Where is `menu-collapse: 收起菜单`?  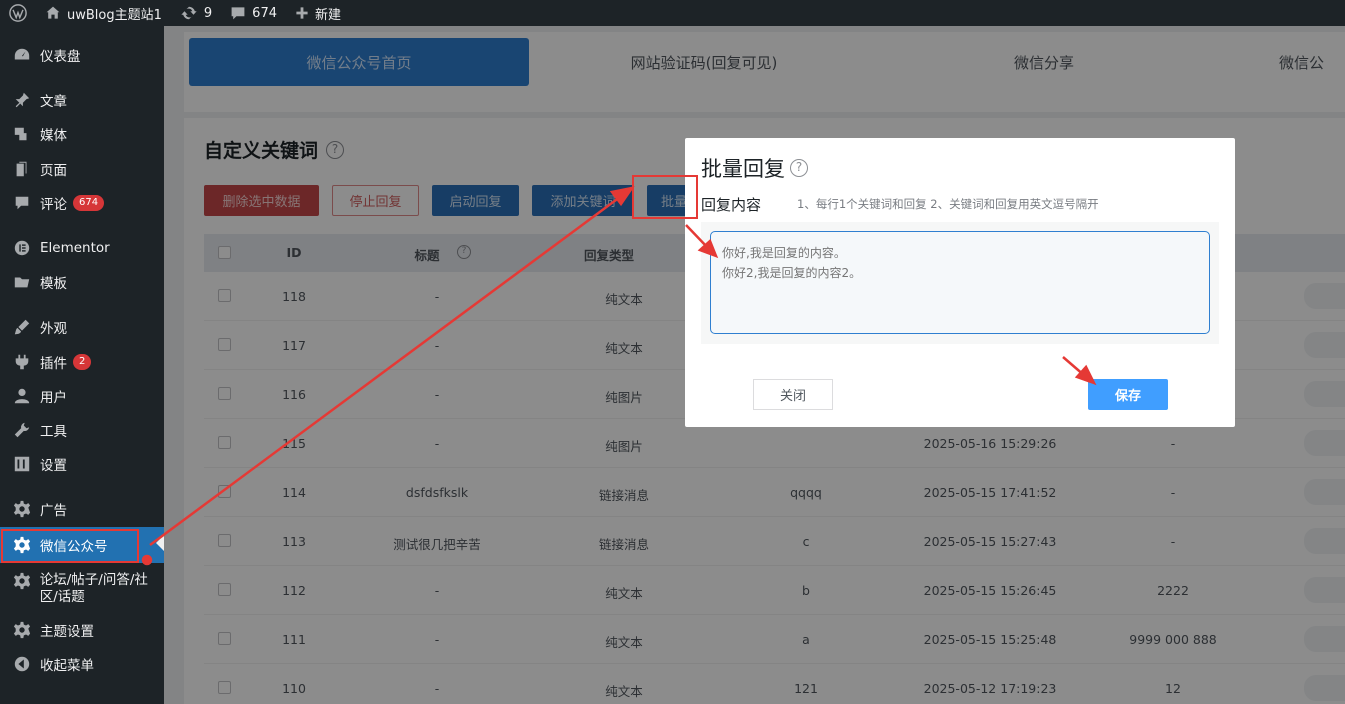 menu-collapse: 收起菜单 is located at coordinates (82, 664).